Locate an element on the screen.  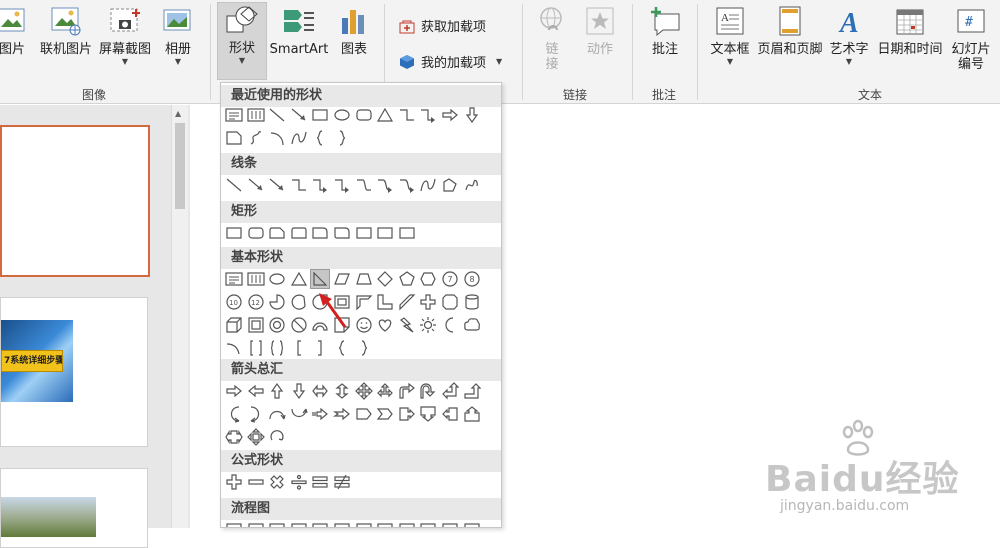
shape-chord-icon is located at coordinates (299, 302).